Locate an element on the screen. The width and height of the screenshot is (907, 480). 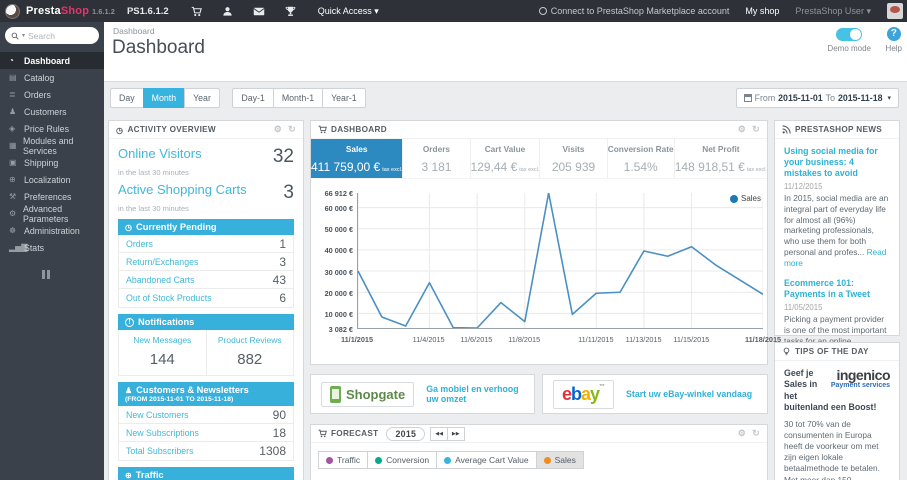
chart-legend: Sales is located at coordinates (745, 198).